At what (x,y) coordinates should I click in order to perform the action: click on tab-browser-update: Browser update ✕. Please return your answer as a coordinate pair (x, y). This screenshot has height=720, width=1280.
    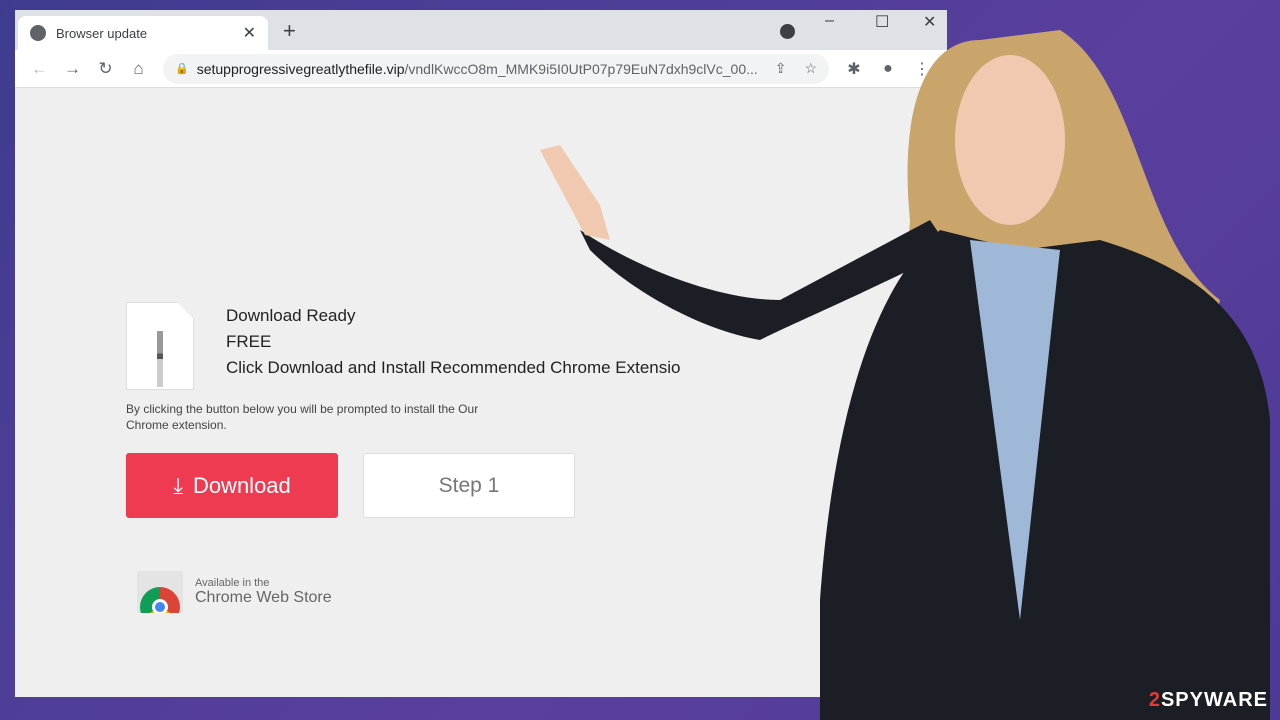
    Looking at the image, I should click on (143, 33).